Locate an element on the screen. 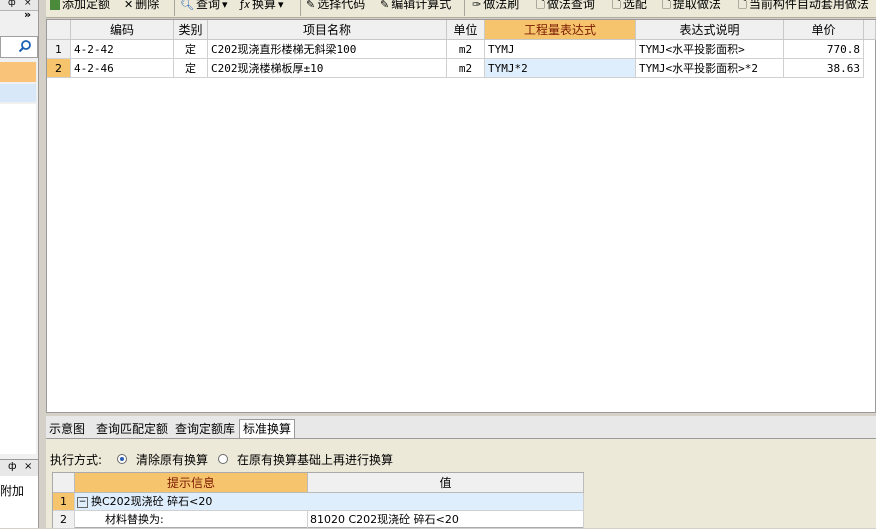  column-header-unit: 单位 is located at coordinates (466, 30).